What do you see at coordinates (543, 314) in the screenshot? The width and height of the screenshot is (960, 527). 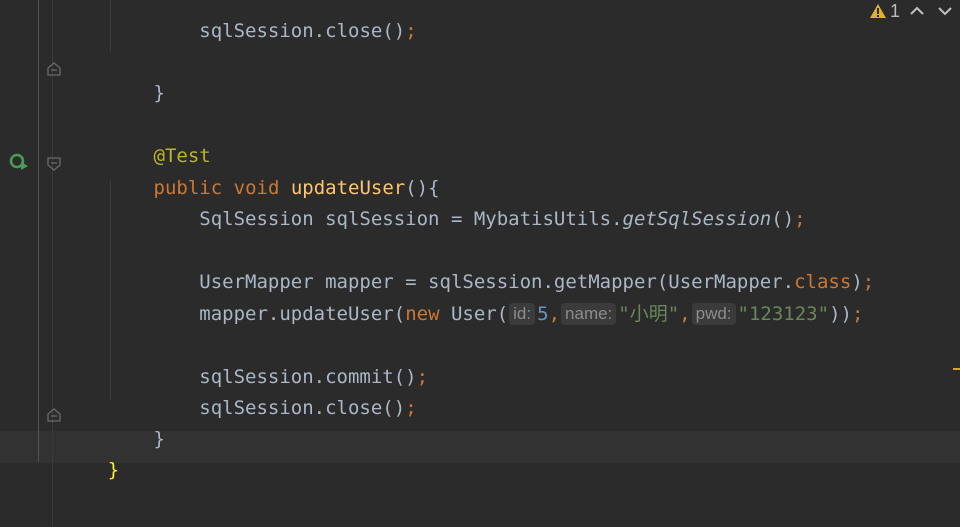 I see `number-token: 5` at bounding box center [543, 314].